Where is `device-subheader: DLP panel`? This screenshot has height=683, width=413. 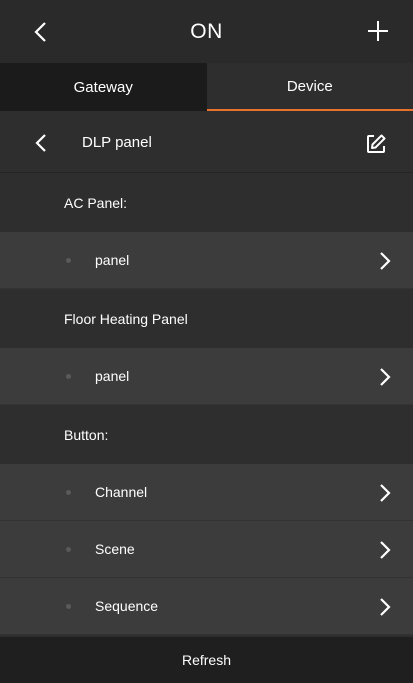 device-subheader: DLP panel is located at coordinates (206, 143).